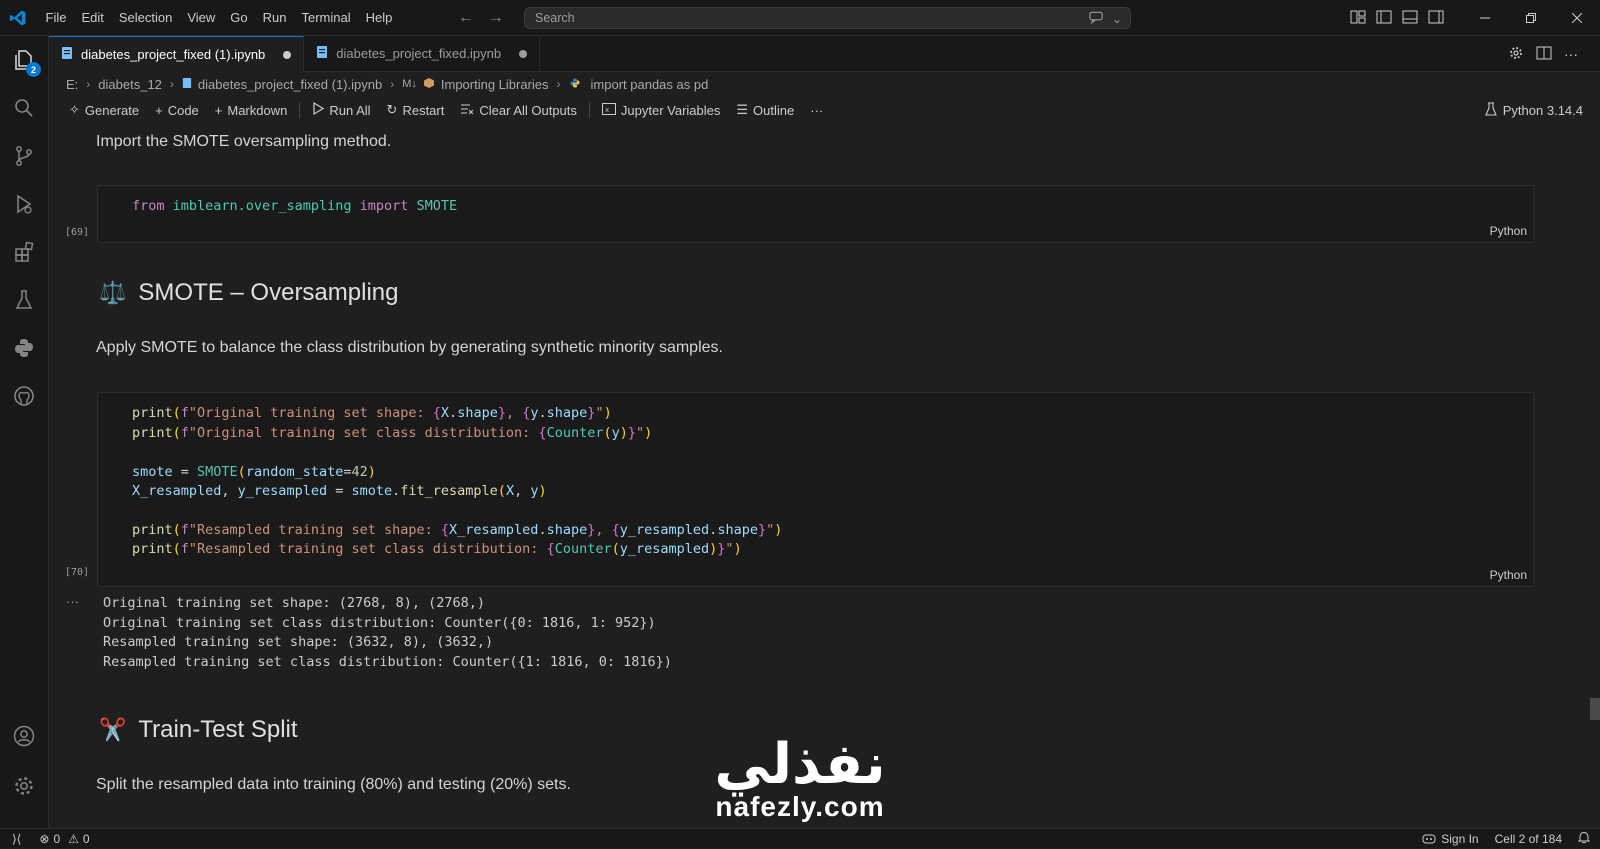 The image size is (1600, 849). What do you see at coordinates (379, 18) in the screenshot?
I see `menu-help: Help` at bounding box center [379, 18].